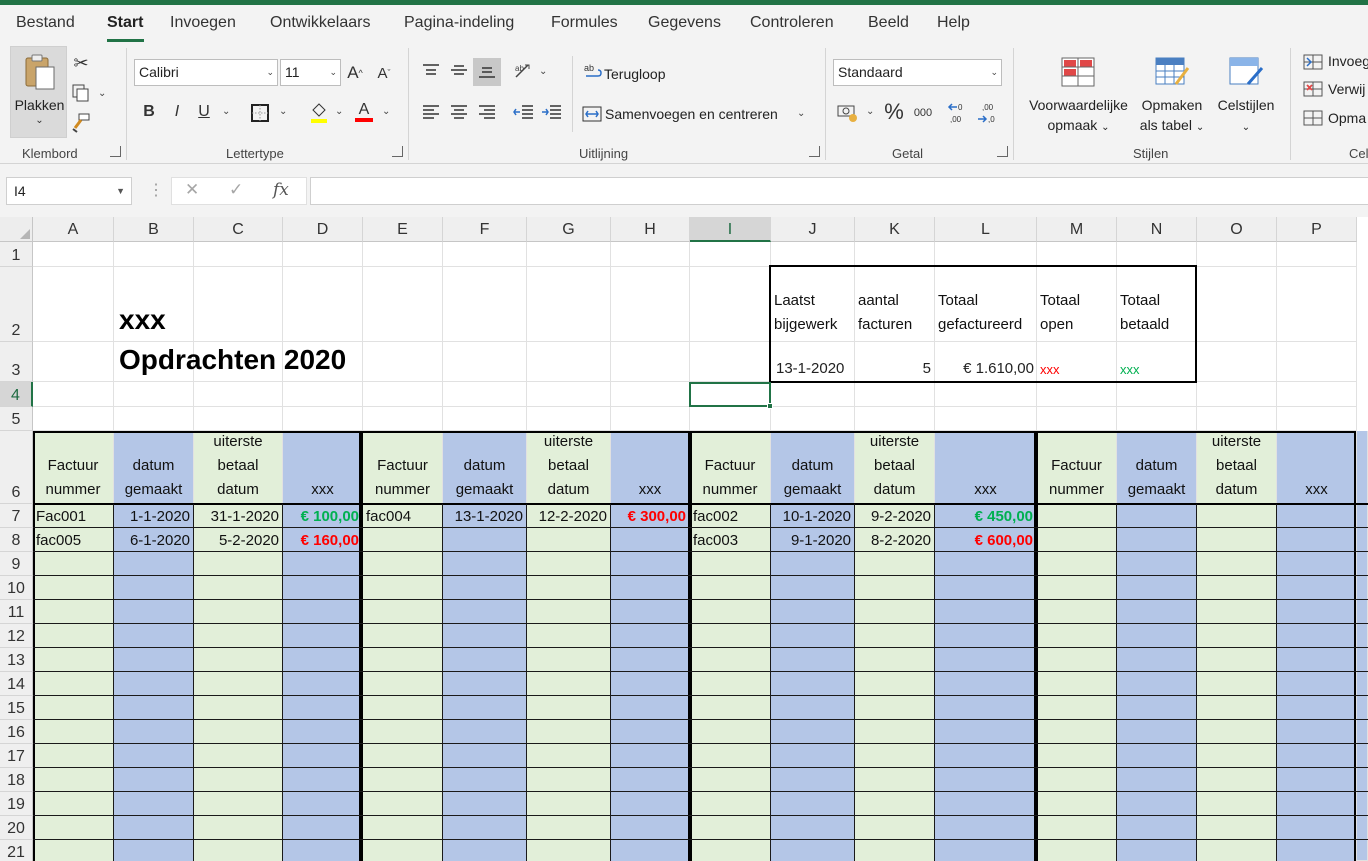  Describe the element at coordinates (635, 74) in the screenshot. I see `wrap-text-label: Terugloop` at that location.